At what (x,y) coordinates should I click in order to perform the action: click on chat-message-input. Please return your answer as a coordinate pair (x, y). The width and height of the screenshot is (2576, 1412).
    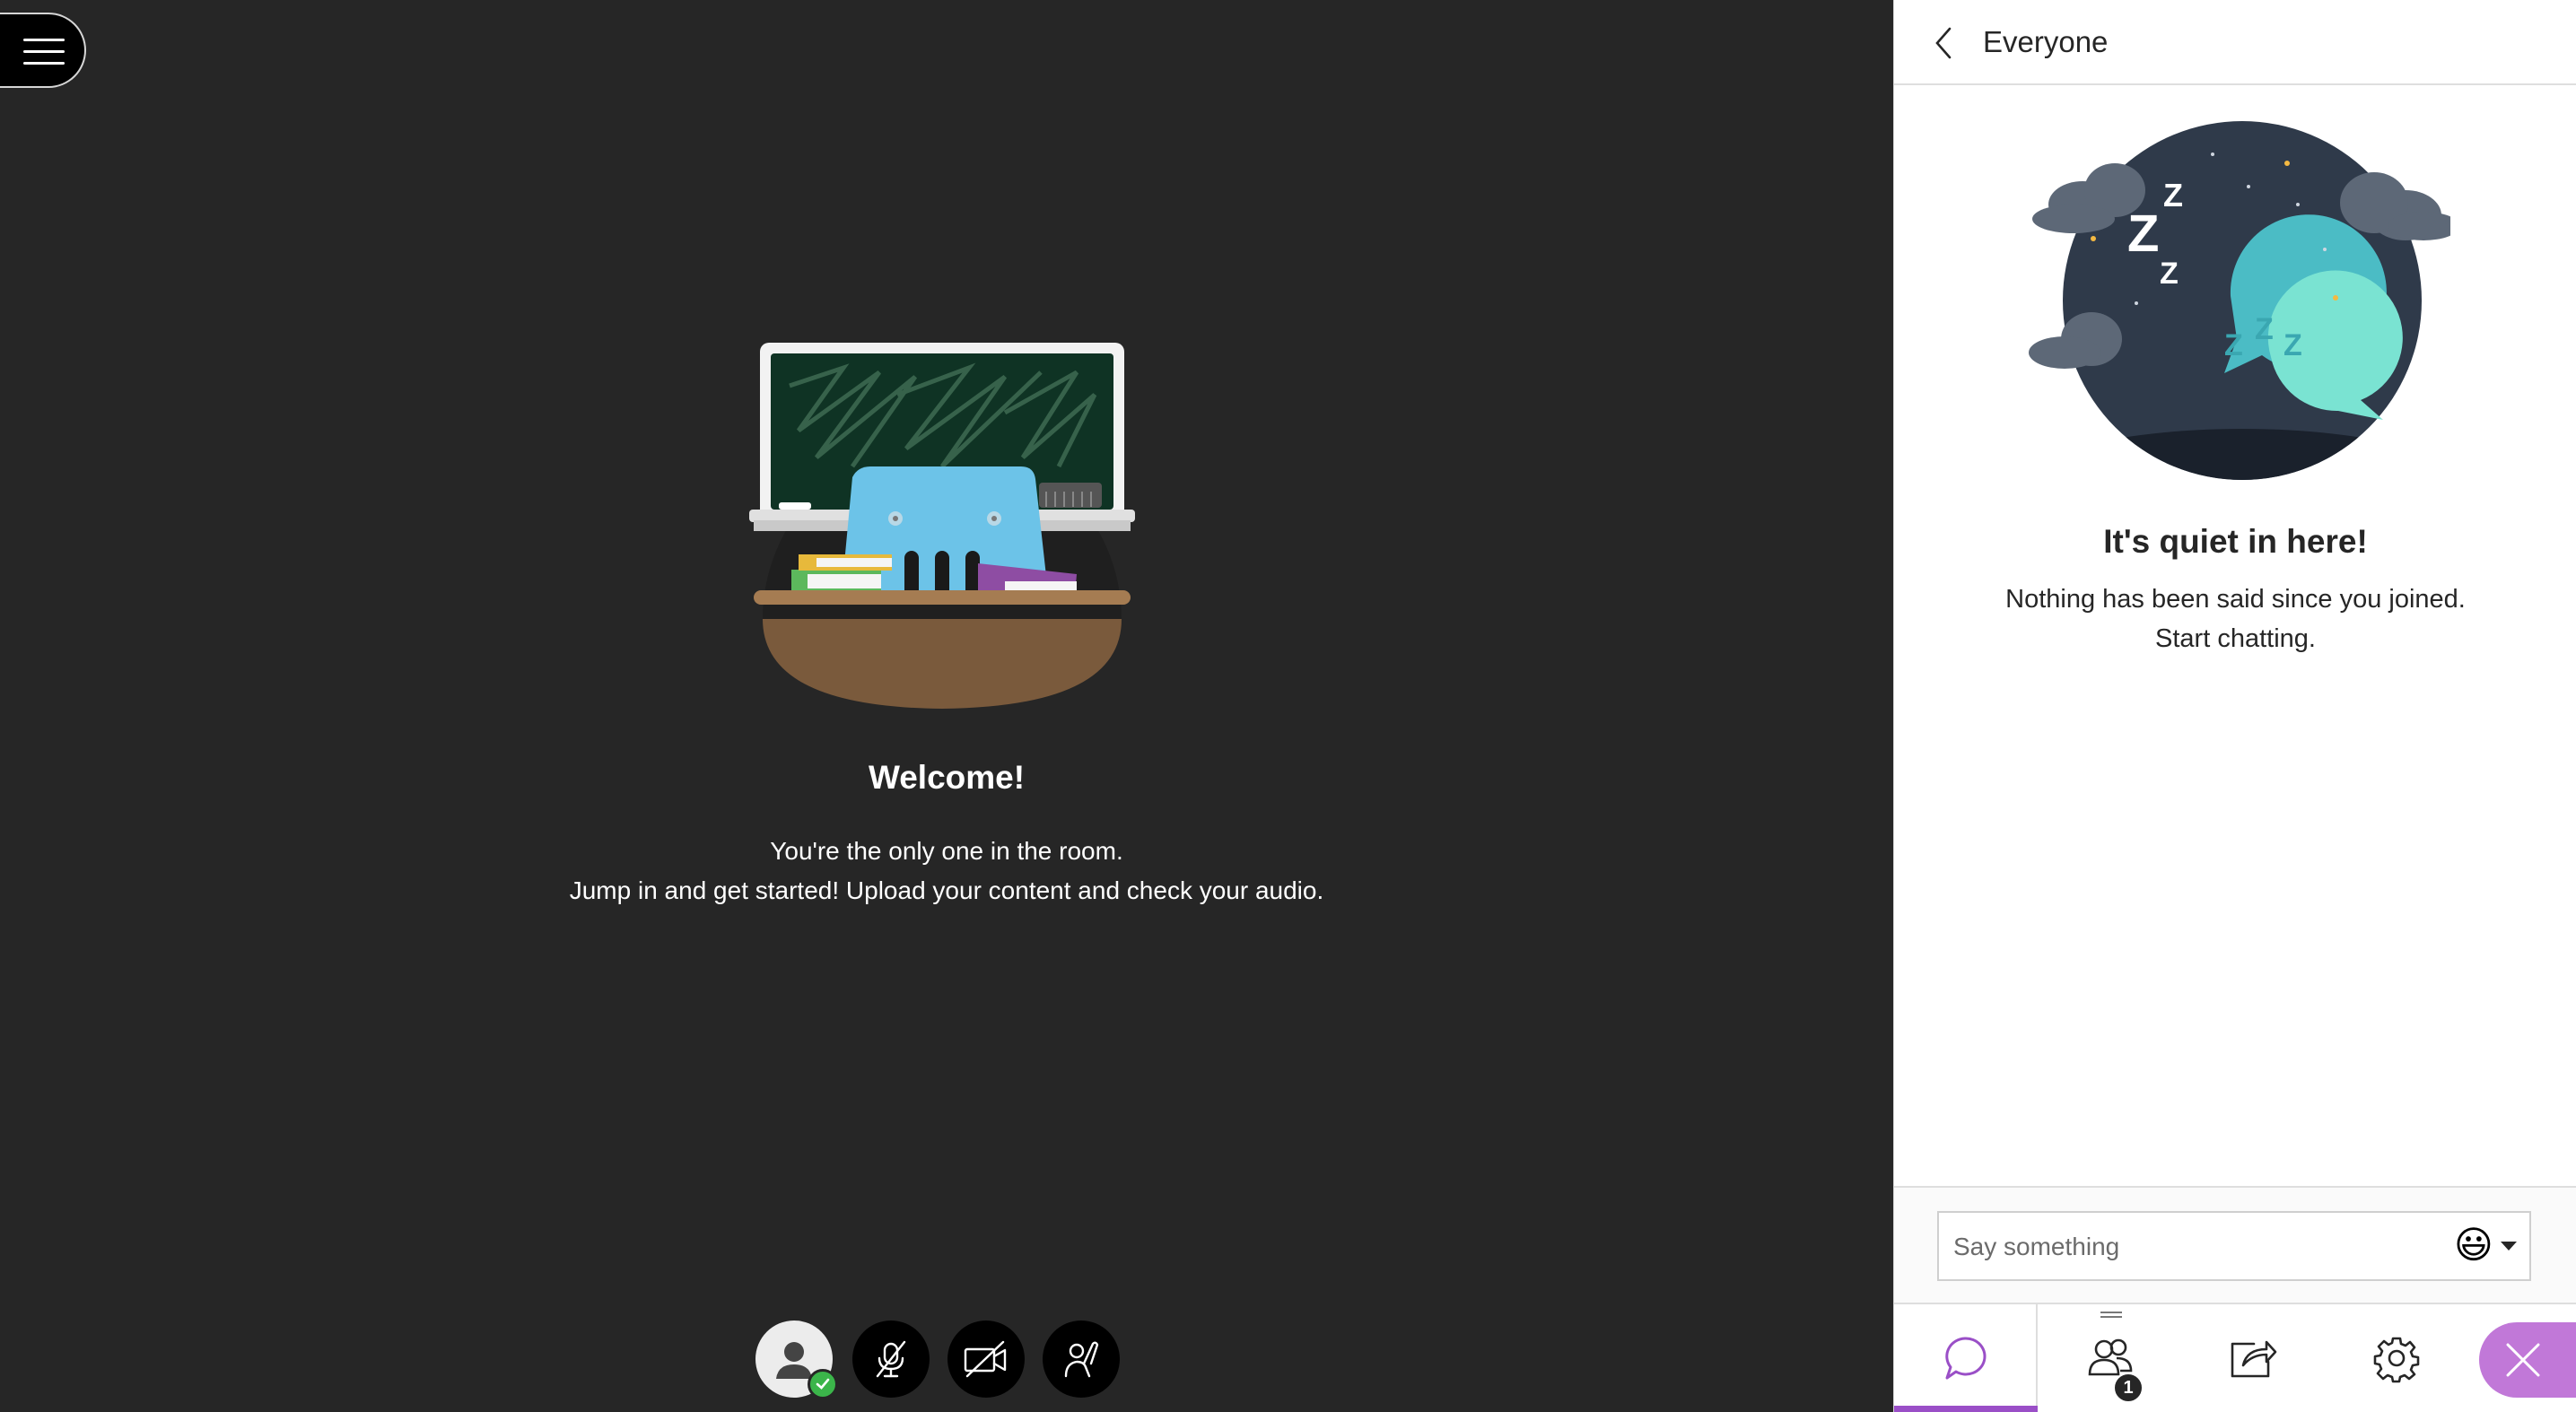
    Looking at the image, I should click on (2198, 1247).